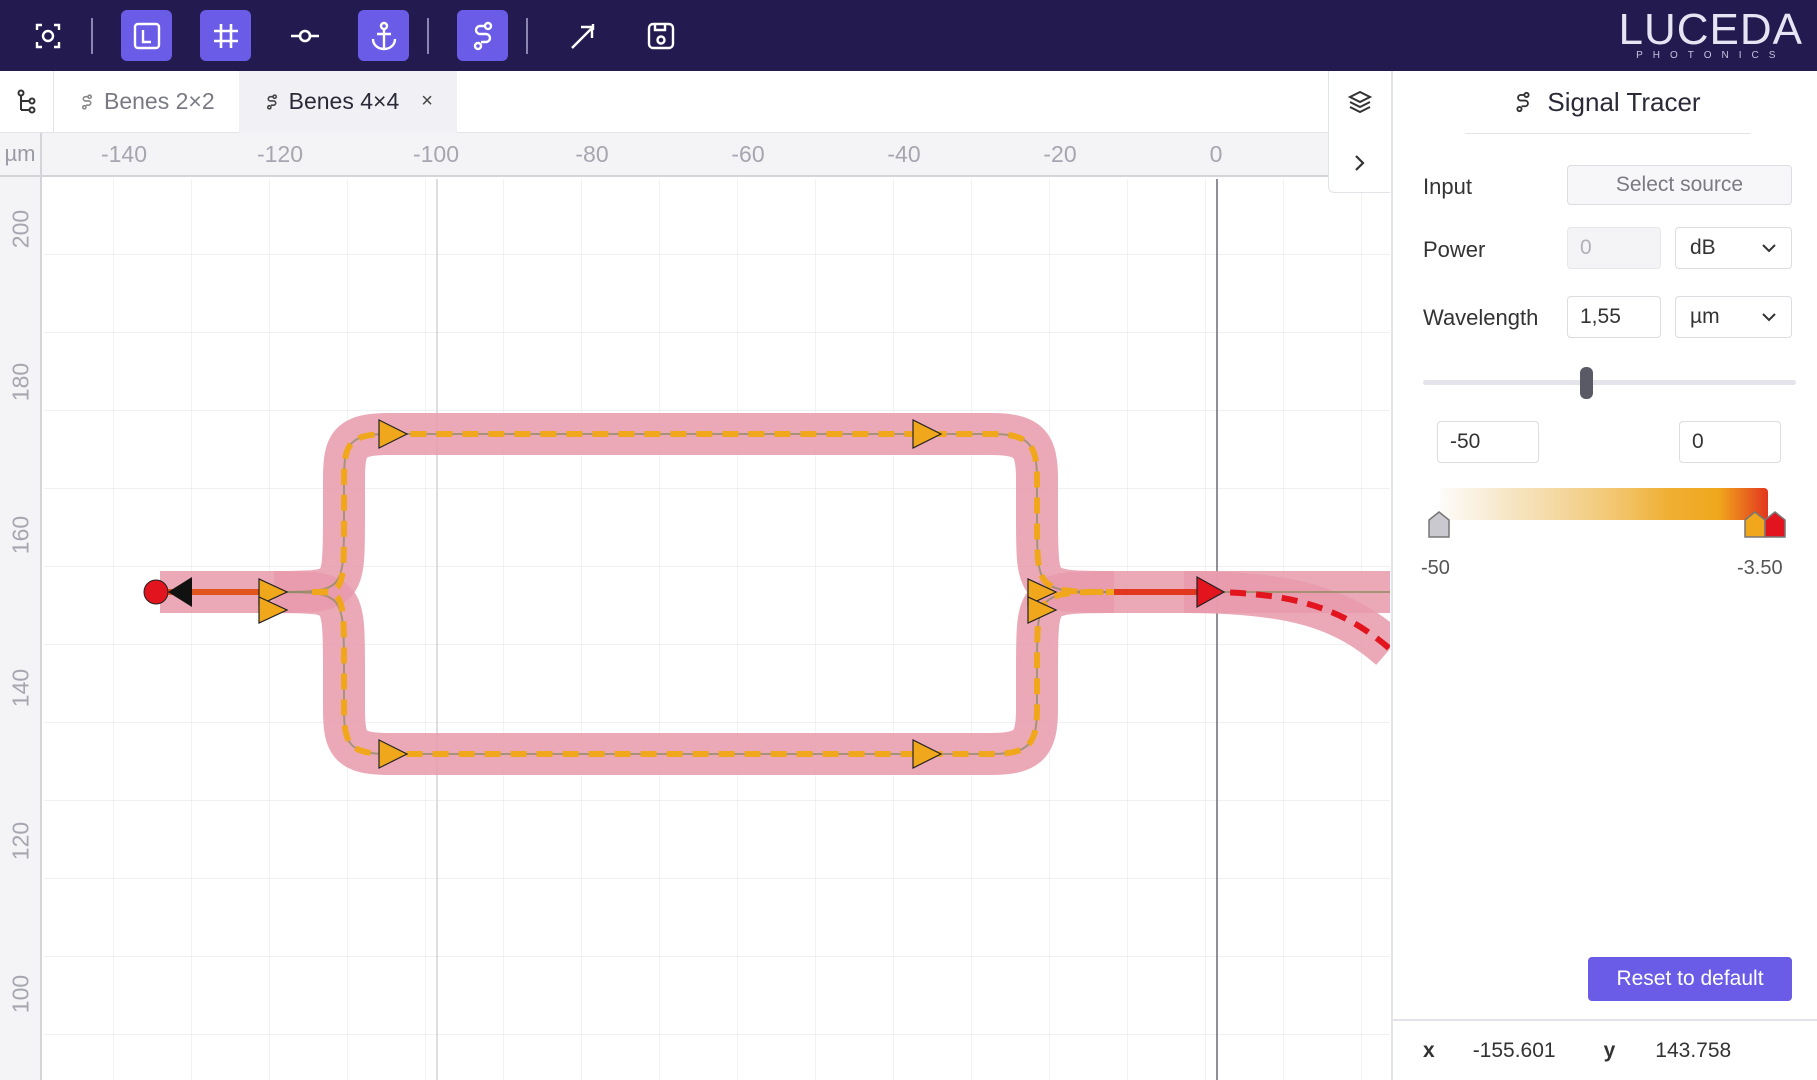  Describe the element at coordinates (159, 101) in the screenshot. I see `tab-label: Benes 2×2` at that location.